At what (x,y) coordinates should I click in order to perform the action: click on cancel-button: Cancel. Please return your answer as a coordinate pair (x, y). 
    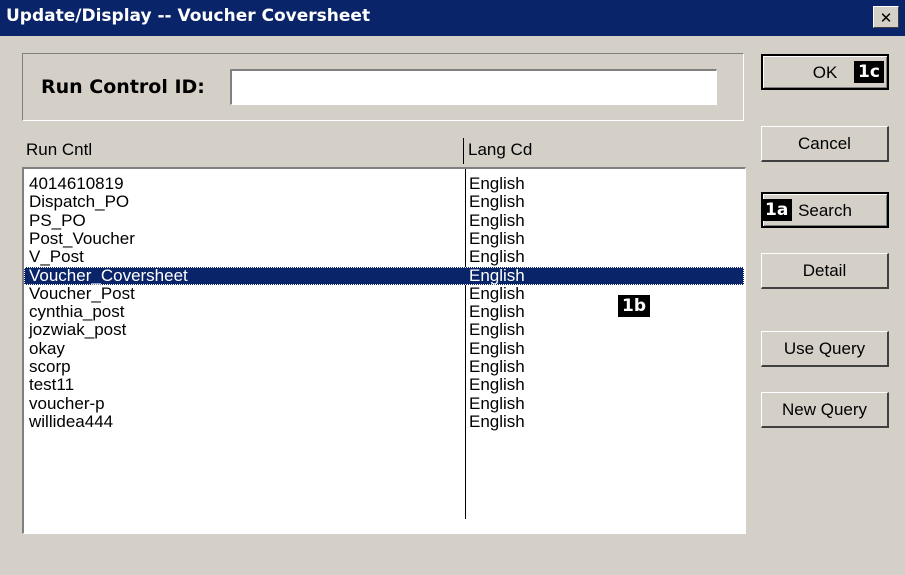
    Looking at the image, I should click on (825, 144).